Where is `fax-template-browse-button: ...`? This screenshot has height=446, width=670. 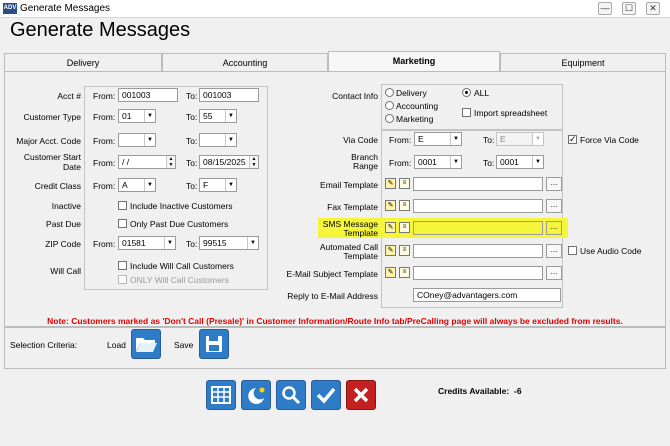
fax-template-browse-button: ... is located at coordinates (554, 206).